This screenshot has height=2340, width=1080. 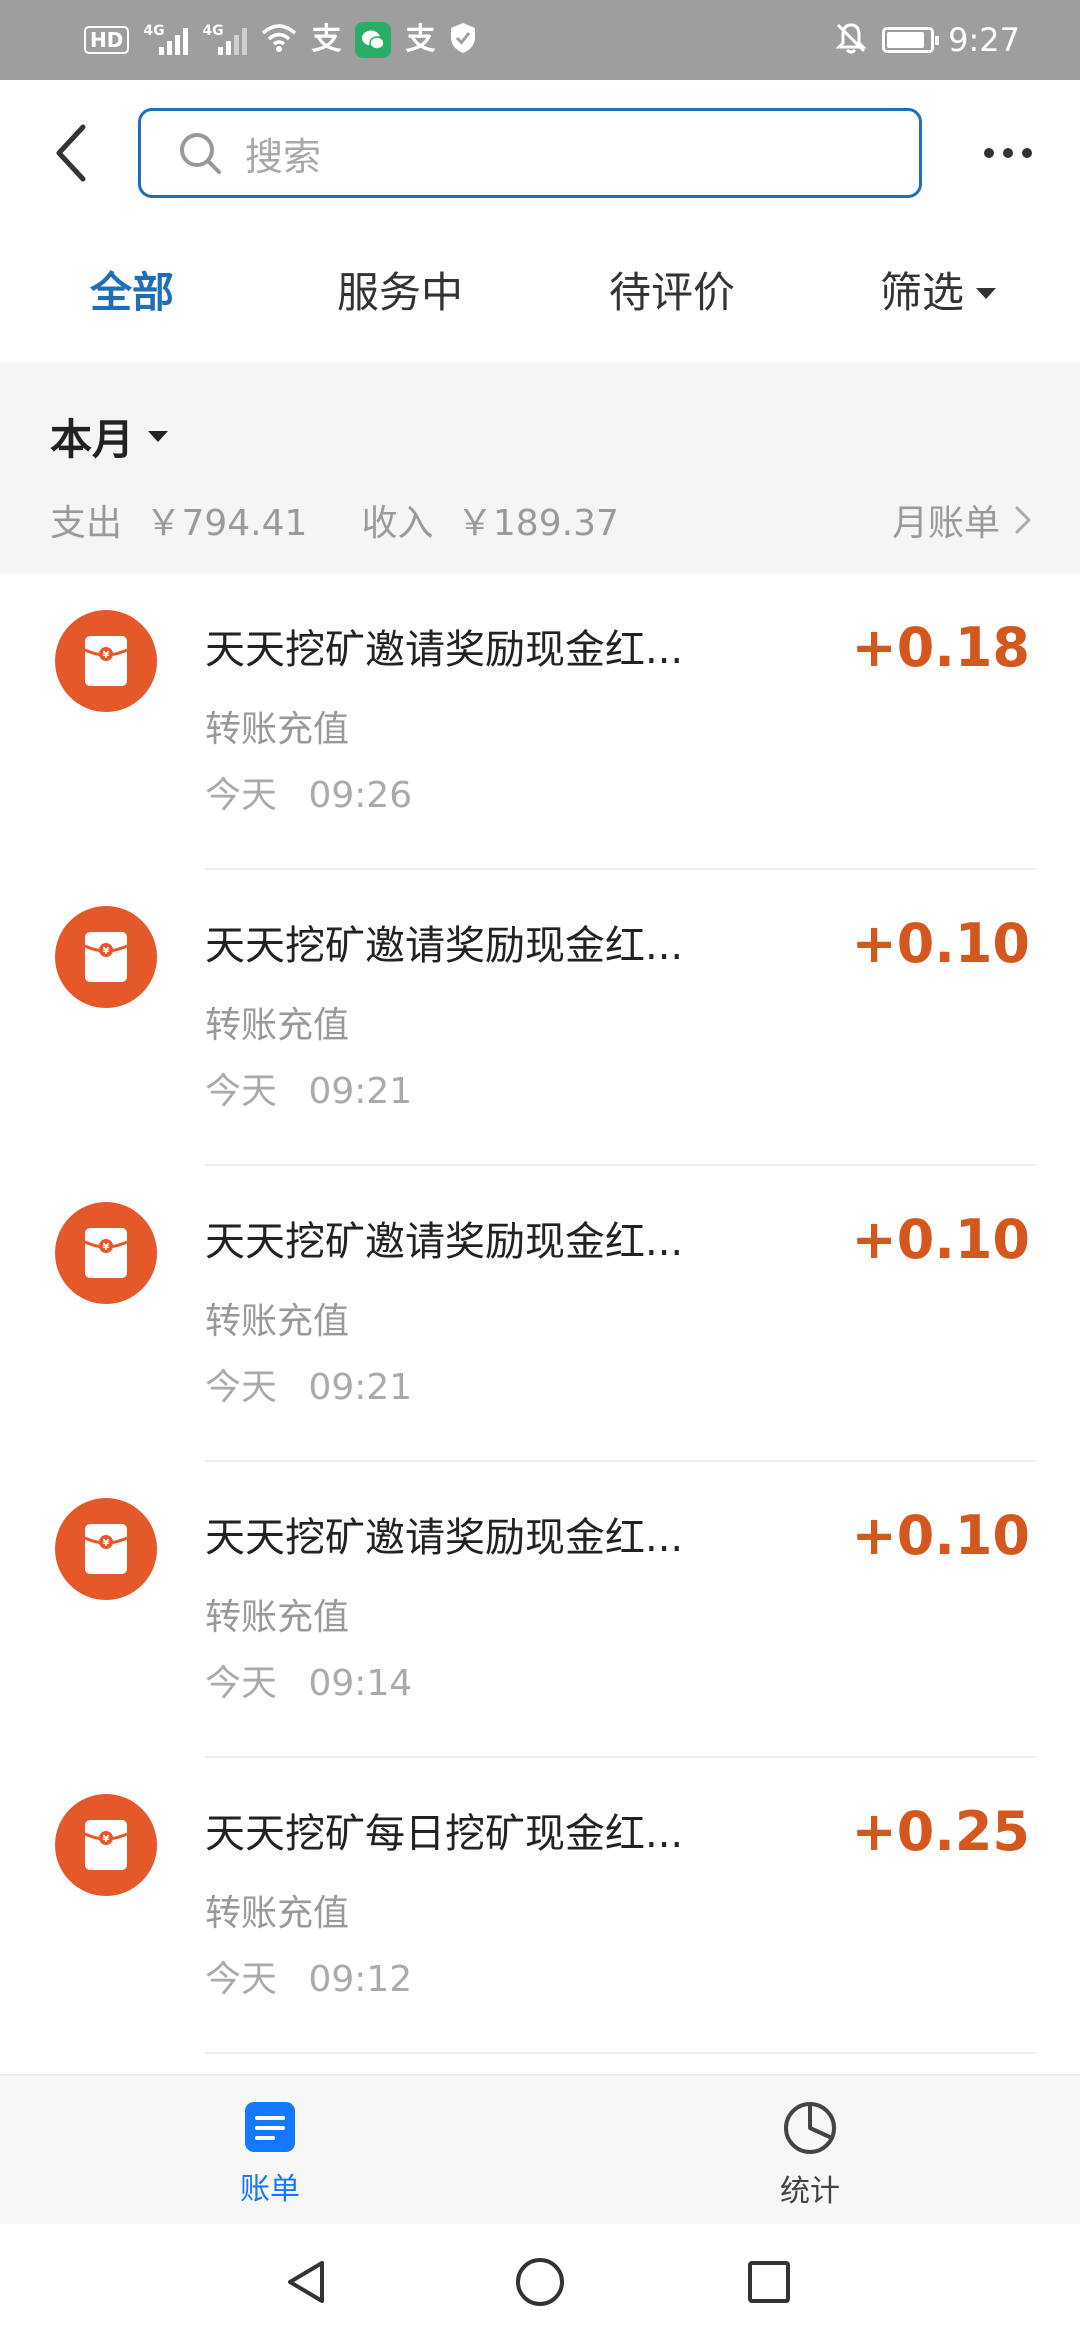 I want to click on pie-chart-icon, so click(x=810, y=2128).